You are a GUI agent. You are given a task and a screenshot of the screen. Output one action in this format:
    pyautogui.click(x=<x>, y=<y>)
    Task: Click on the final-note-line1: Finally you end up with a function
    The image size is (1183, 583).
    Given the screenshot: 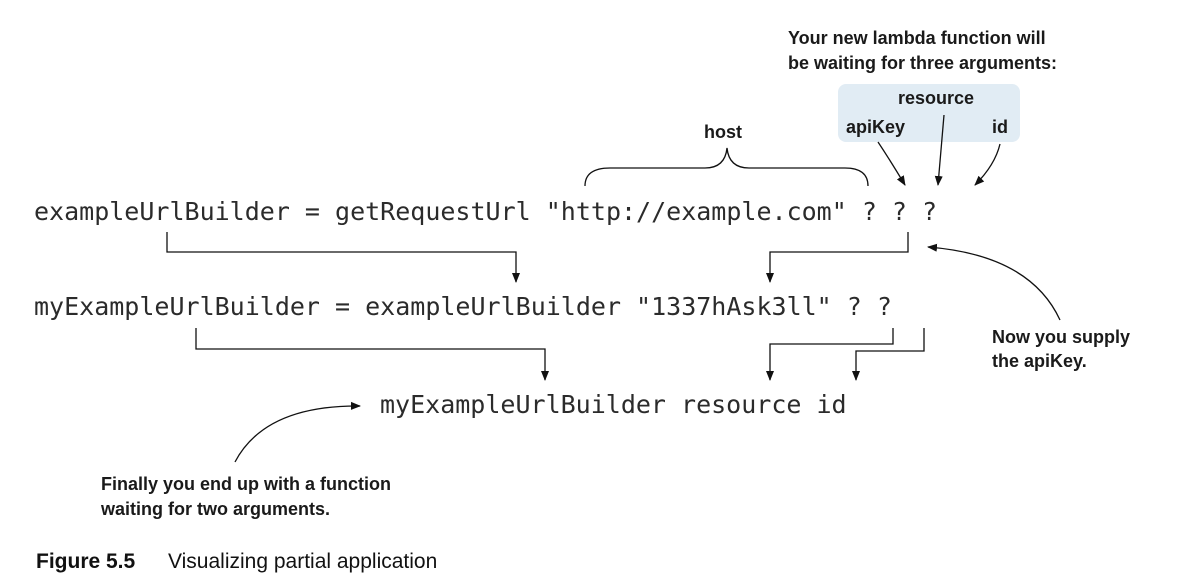 What is the action you would take?
    pyautogui.click(x=246, y=484)
    